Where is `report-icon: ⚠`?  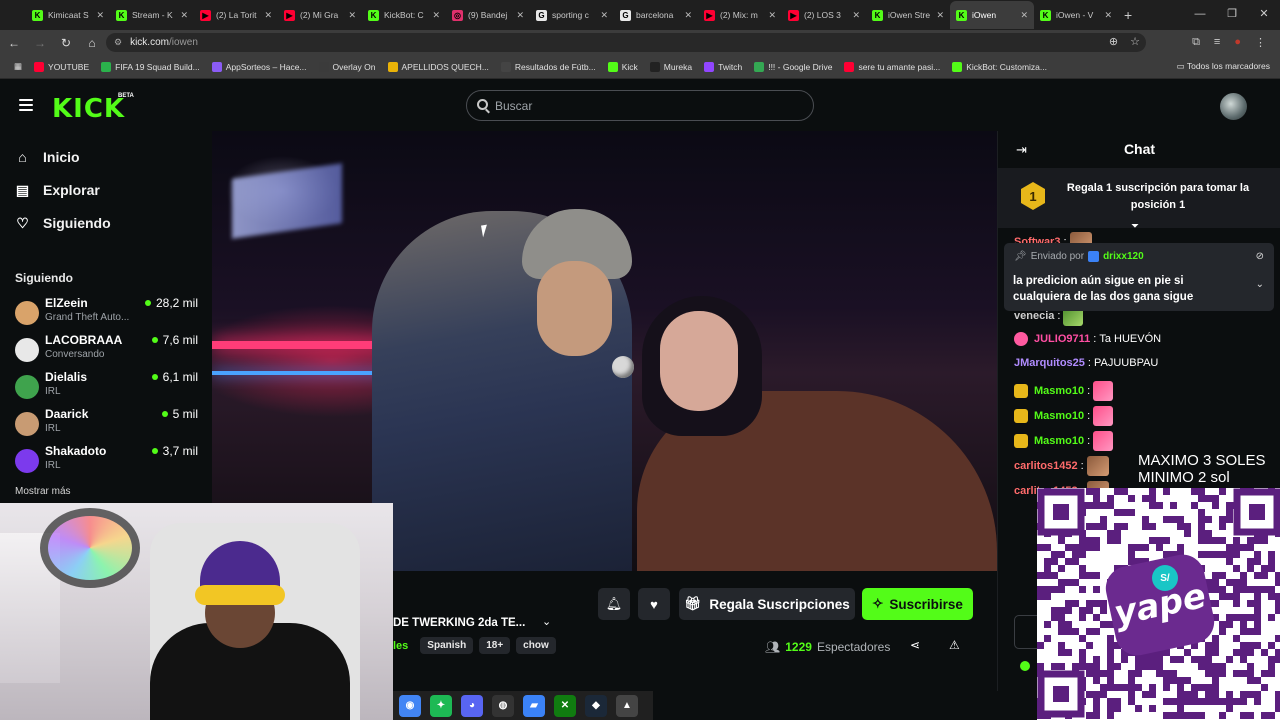 report-icon: ⚠ is located at coordinates (954, 645).